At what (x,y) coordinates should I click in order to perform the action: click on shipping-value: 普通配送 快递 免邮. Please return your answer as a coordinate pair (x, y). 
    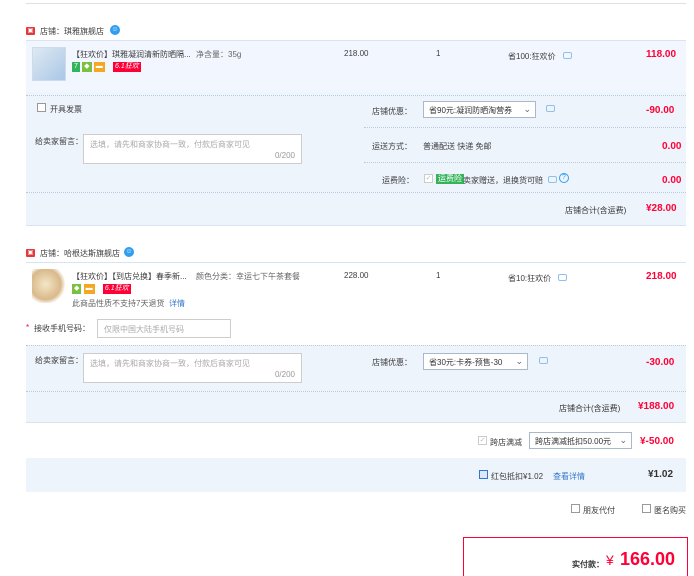
    Looking at the image, I should click on (457, 146).